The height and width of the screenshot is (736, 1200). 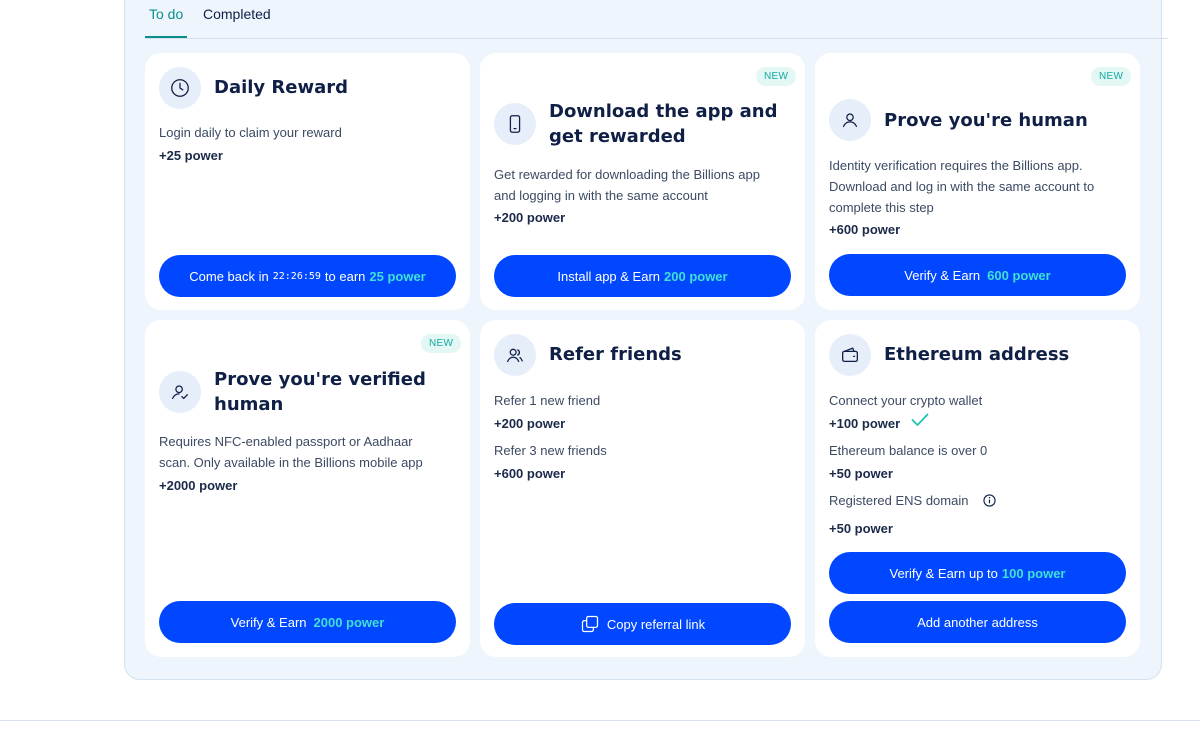 What do you see at coordinates (977, 354) in the screenshot?
I see `card-title: Ethereum address` at bounding box center [977, 354].